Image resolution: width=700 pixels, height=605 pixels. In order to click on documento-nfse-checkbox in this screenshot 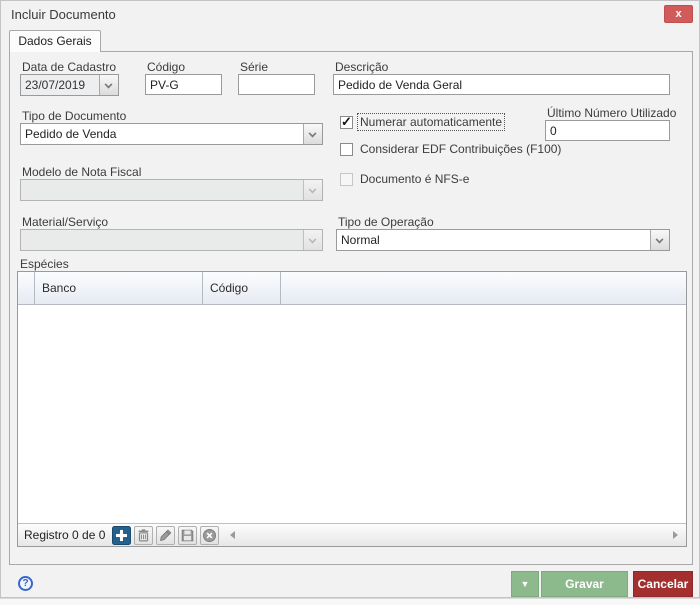, I will do `click(346, 179)`.